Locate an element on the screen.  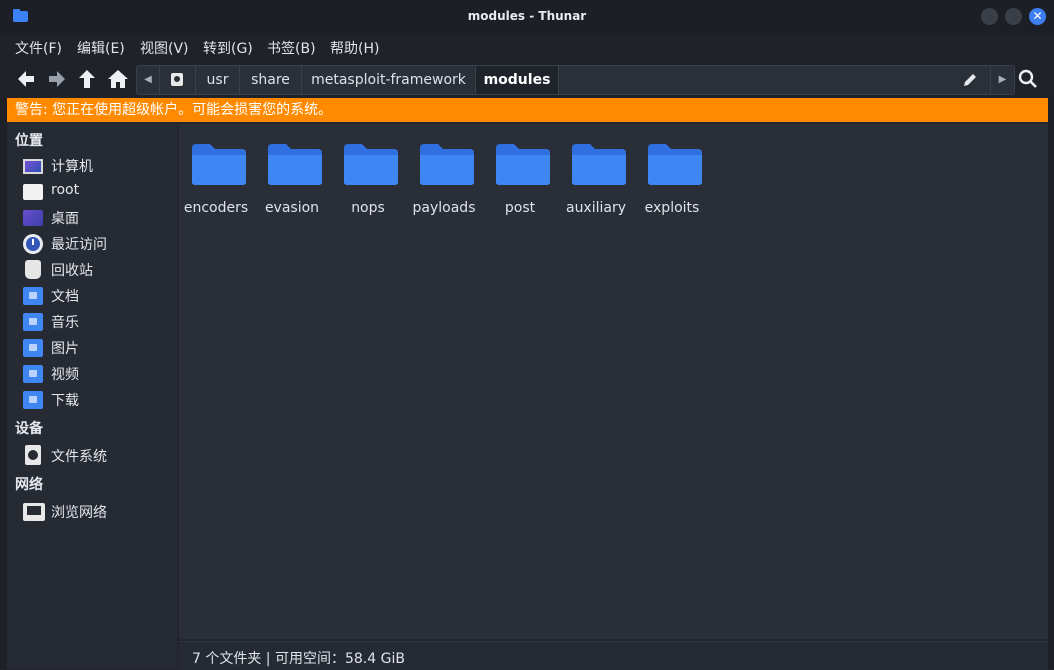
menu-view: 视图(V) is located at coordinates (164, 48).